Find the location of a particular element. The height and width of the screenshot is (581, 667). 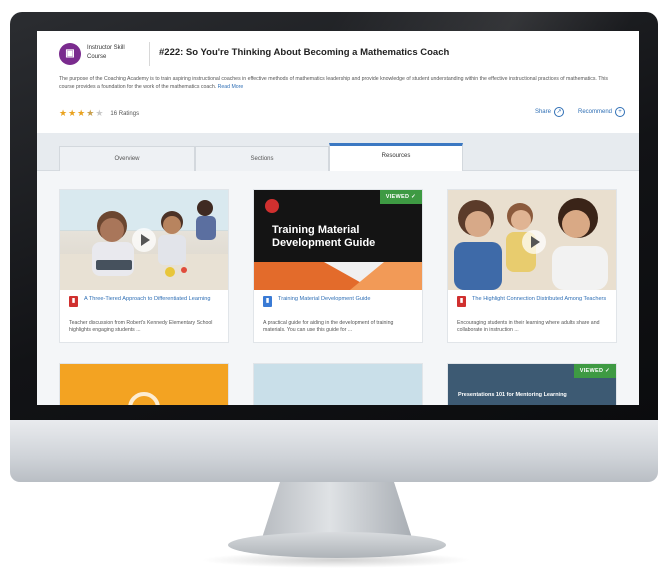

star-empty-icon: ★ is located at coordinates (99, 113).